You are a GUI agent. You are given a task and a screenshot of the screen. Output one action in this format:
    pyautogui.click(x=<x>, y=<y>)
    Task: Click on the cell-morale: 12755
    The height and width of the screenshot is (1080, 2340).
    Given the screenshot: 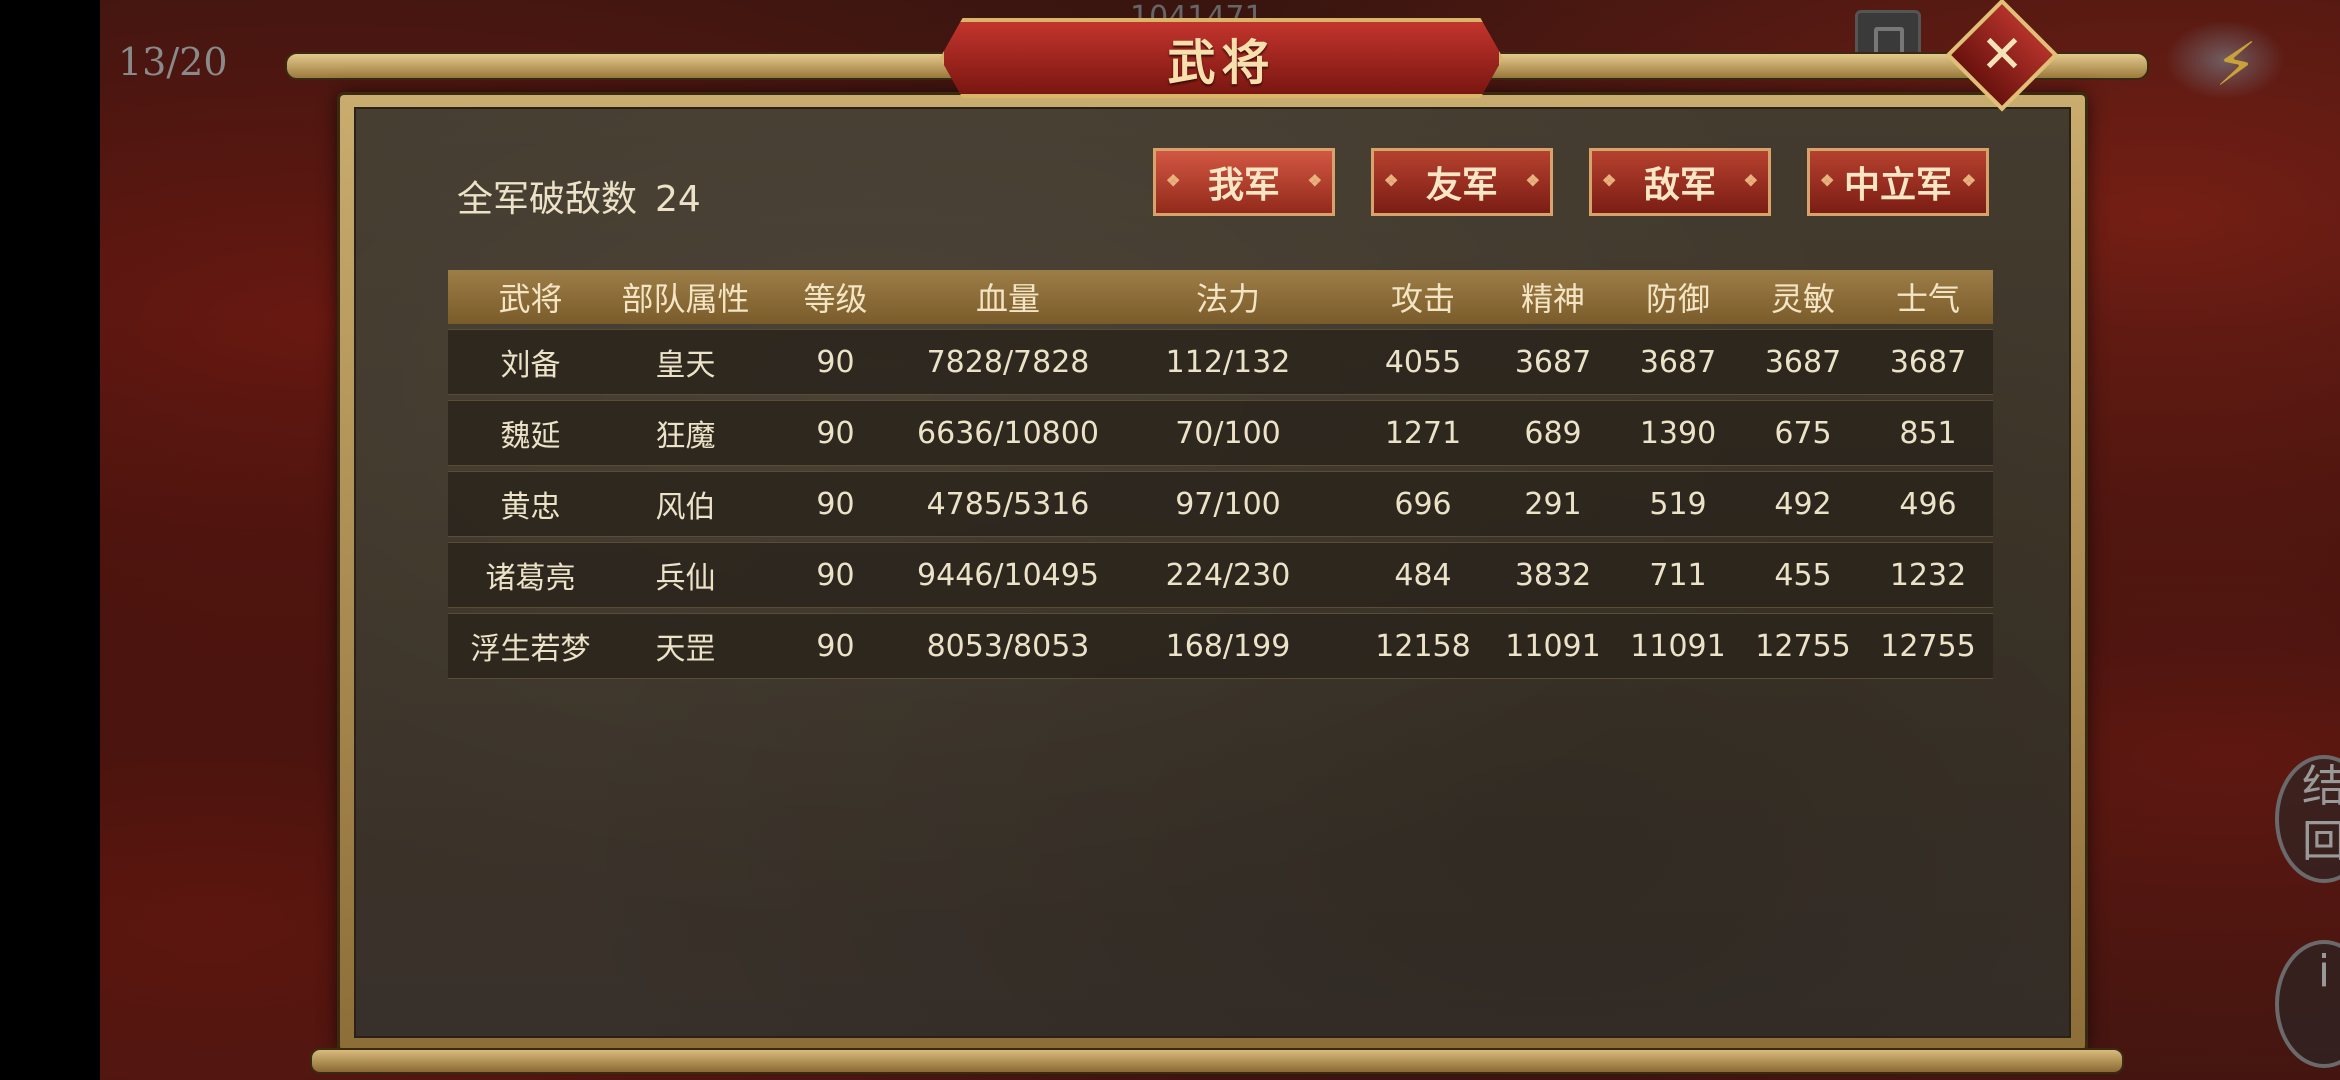 What is the action you would take?
    pyautogui.click(x=1928, y=646)
    